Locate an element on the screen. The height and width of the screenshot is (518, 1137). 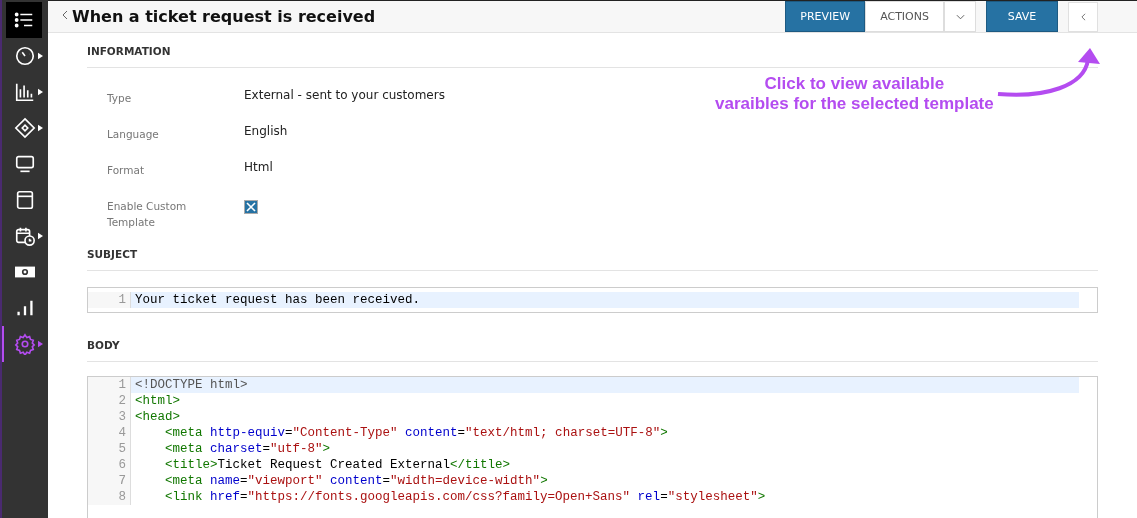
panel-toggle-button is located at coordinates (1083, 16).